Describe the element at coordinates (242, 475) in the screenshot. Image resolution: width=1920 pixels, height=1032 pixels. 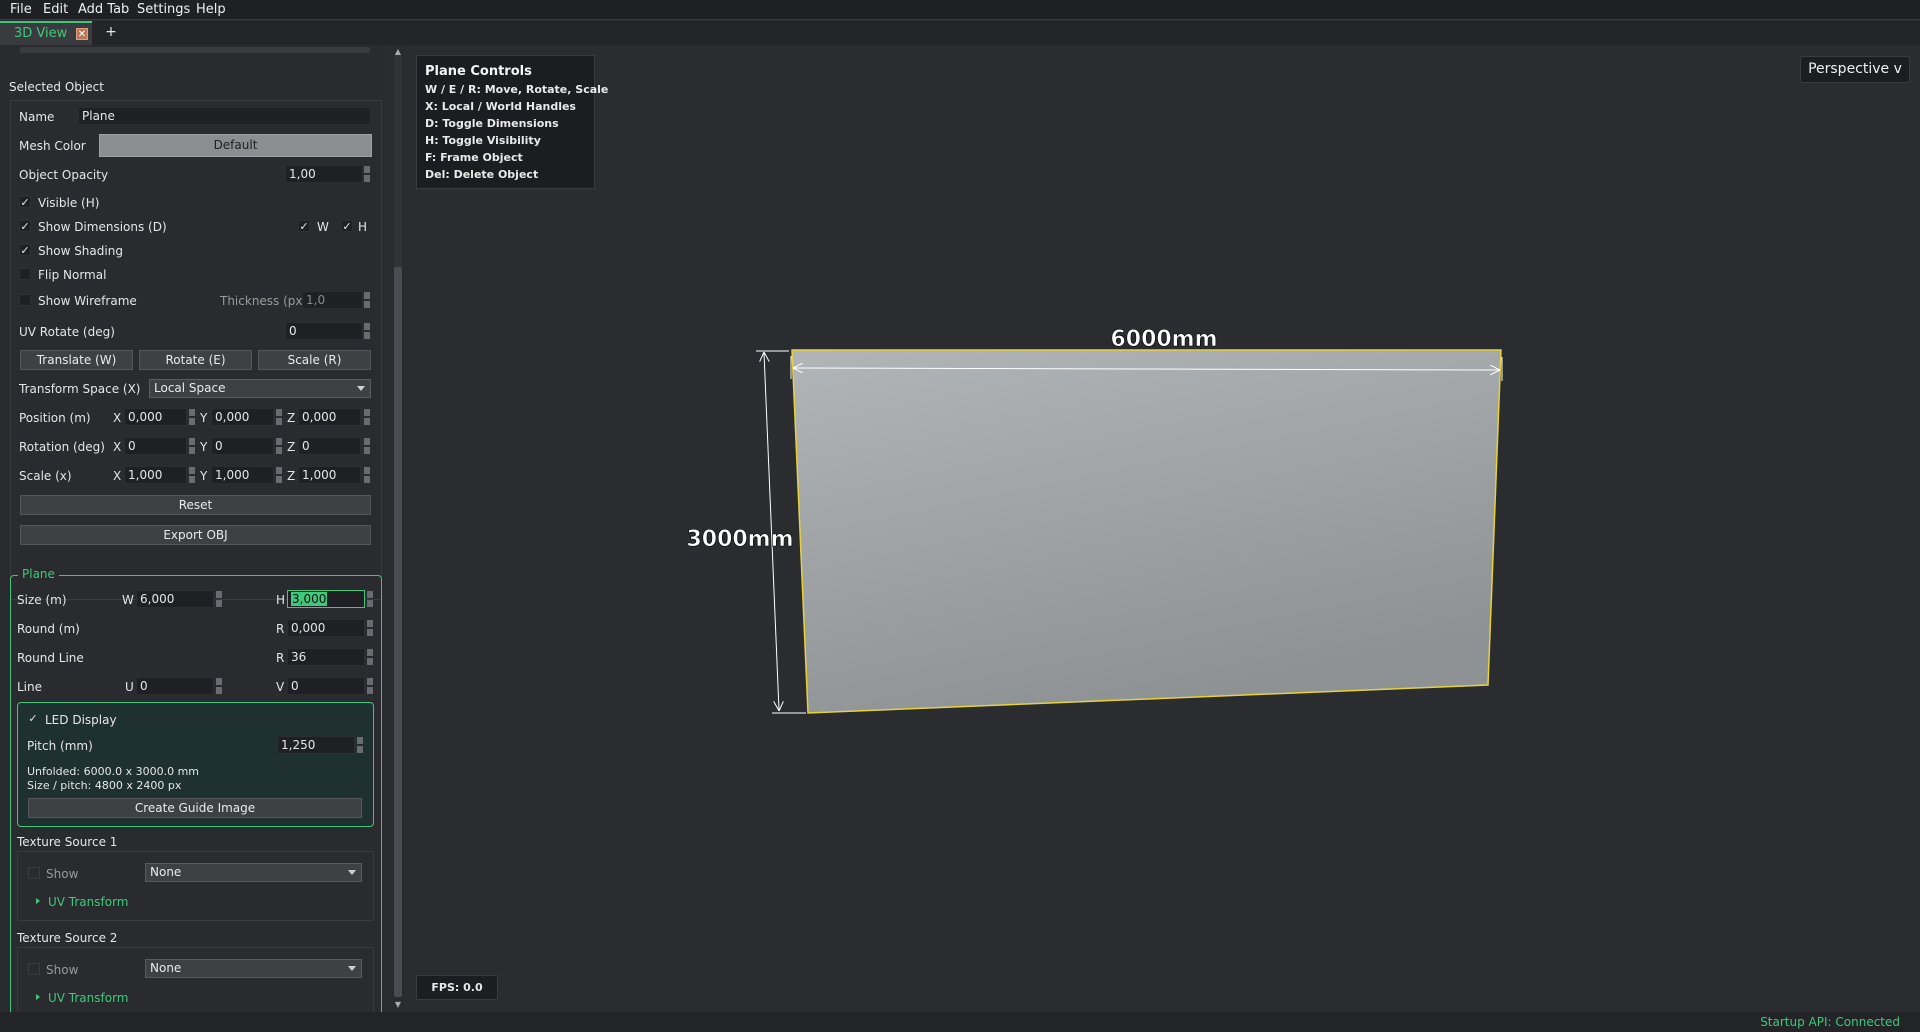
I see `scale-y-field: 1,000` at that location.